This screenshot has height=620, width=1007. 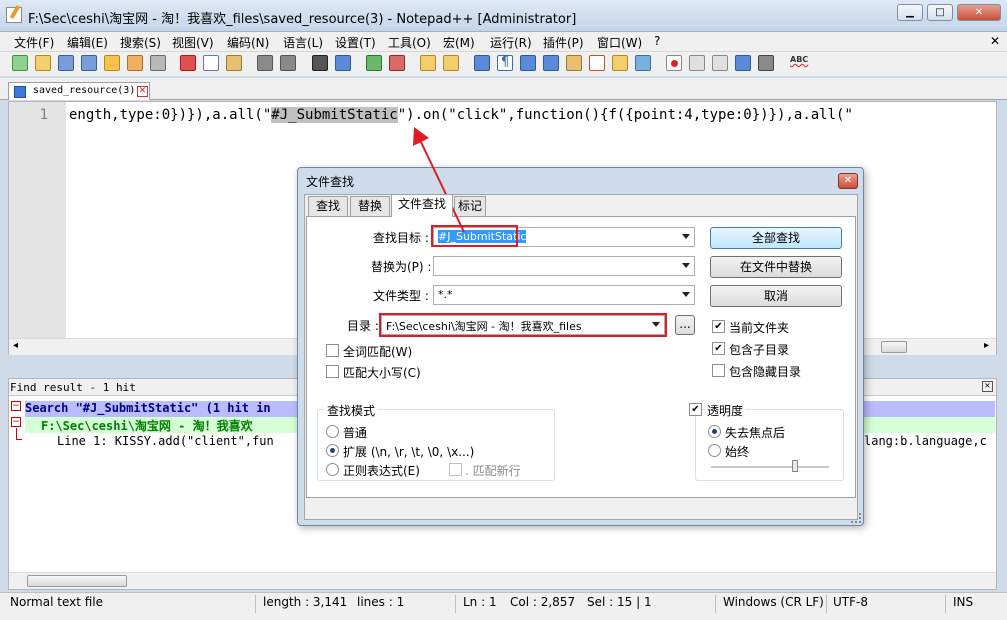 What do you see at coordinates (940, 12) in the screenshot?
I see `maximize-button: □` at bounding box center [940, 12].